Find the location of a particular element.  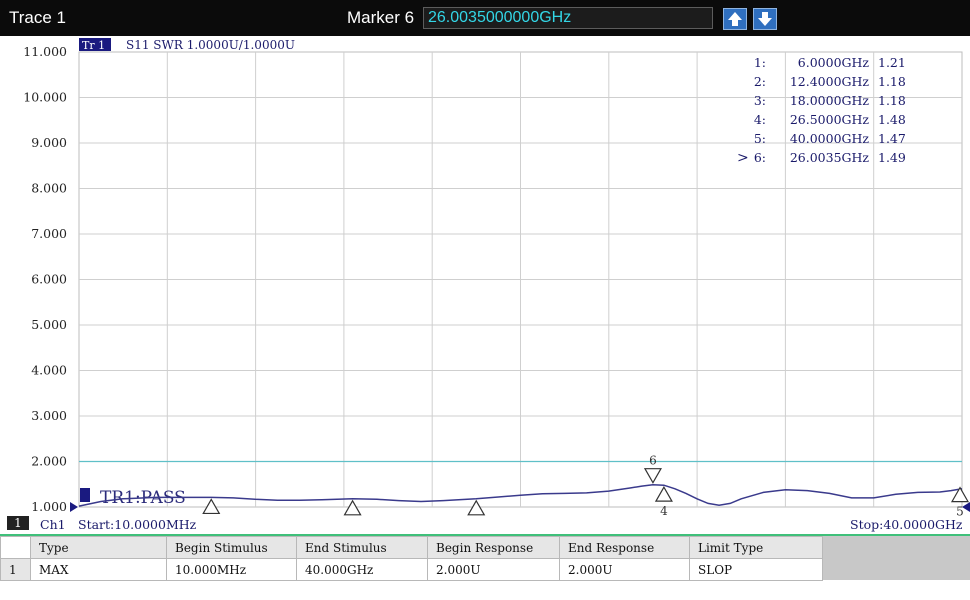

marker-number: 5 is located at coordinates (960, 510).